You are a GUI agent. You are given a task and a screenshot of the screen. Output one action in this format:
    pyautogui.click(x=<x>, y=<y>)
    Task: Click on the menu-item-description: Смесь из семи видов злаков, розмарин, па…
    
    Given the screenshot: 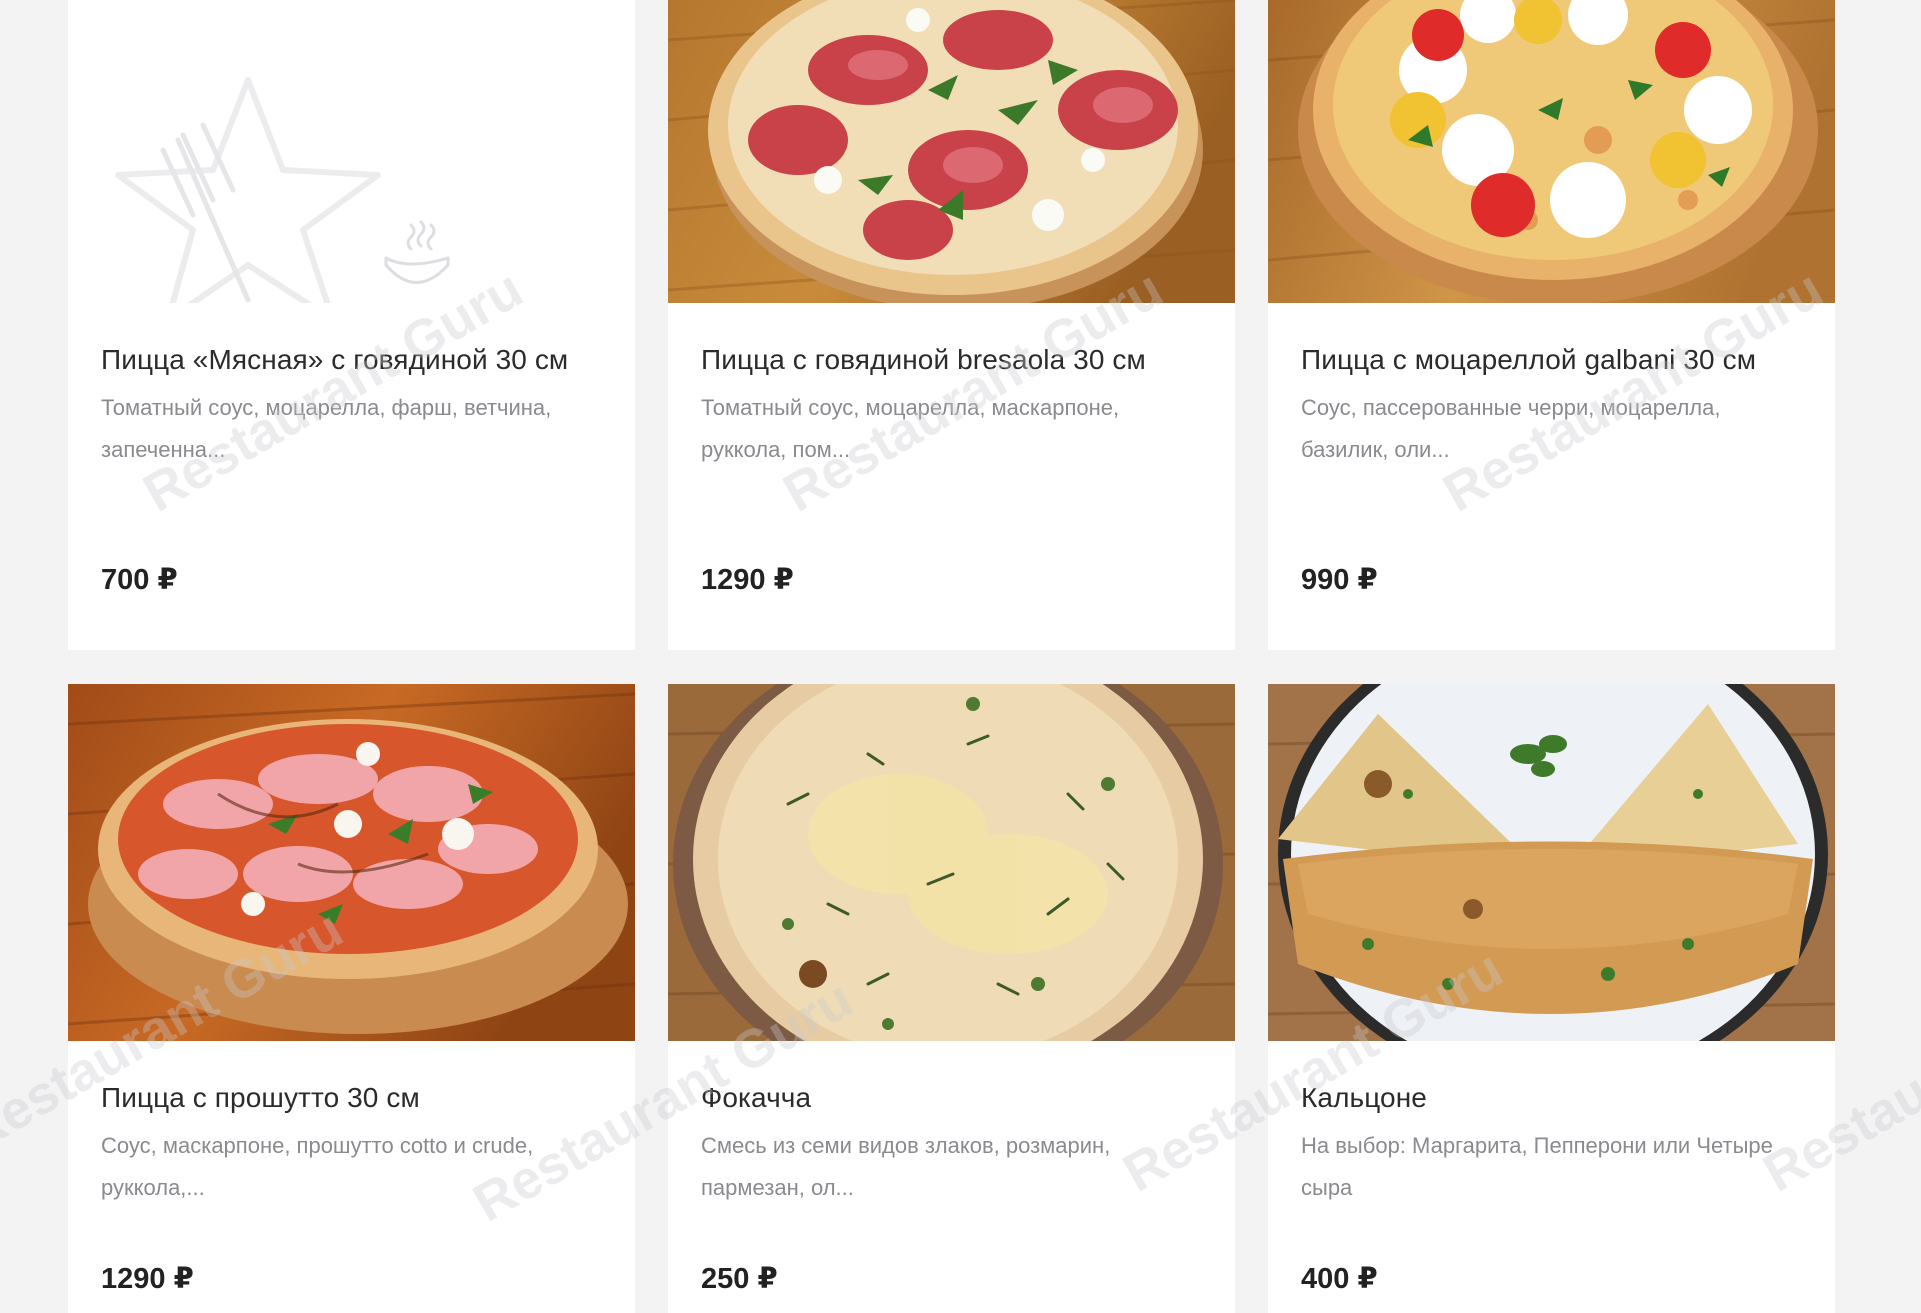 What is the action you would take?
    pyautogui.click(x=906, y=1166)
    